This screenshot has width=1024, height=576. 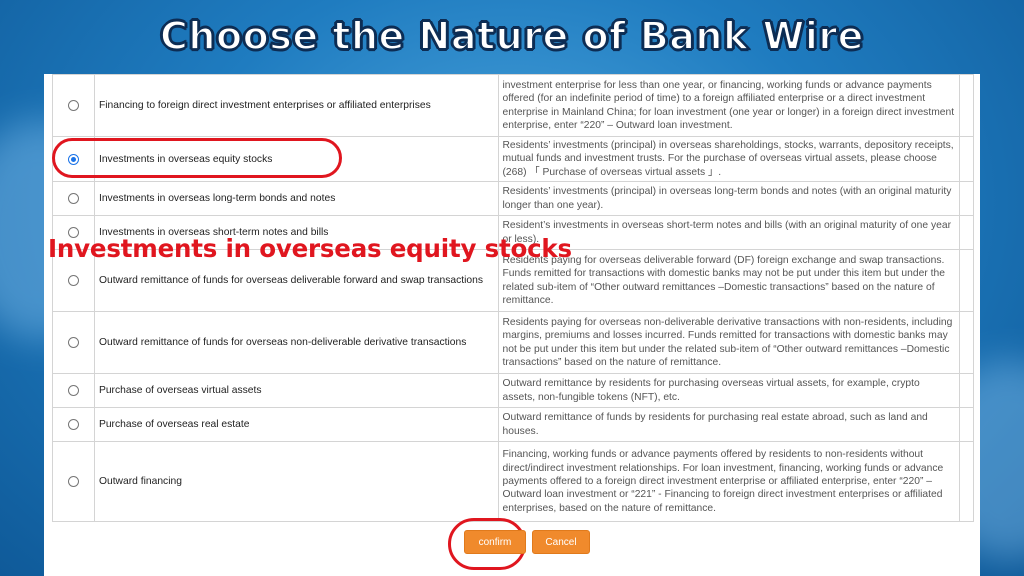 What do you see at coordinates (296, 159) in the screenshot?
I see `option-label: Investments in overseas equity stocks` at bounding box center [296, 159].